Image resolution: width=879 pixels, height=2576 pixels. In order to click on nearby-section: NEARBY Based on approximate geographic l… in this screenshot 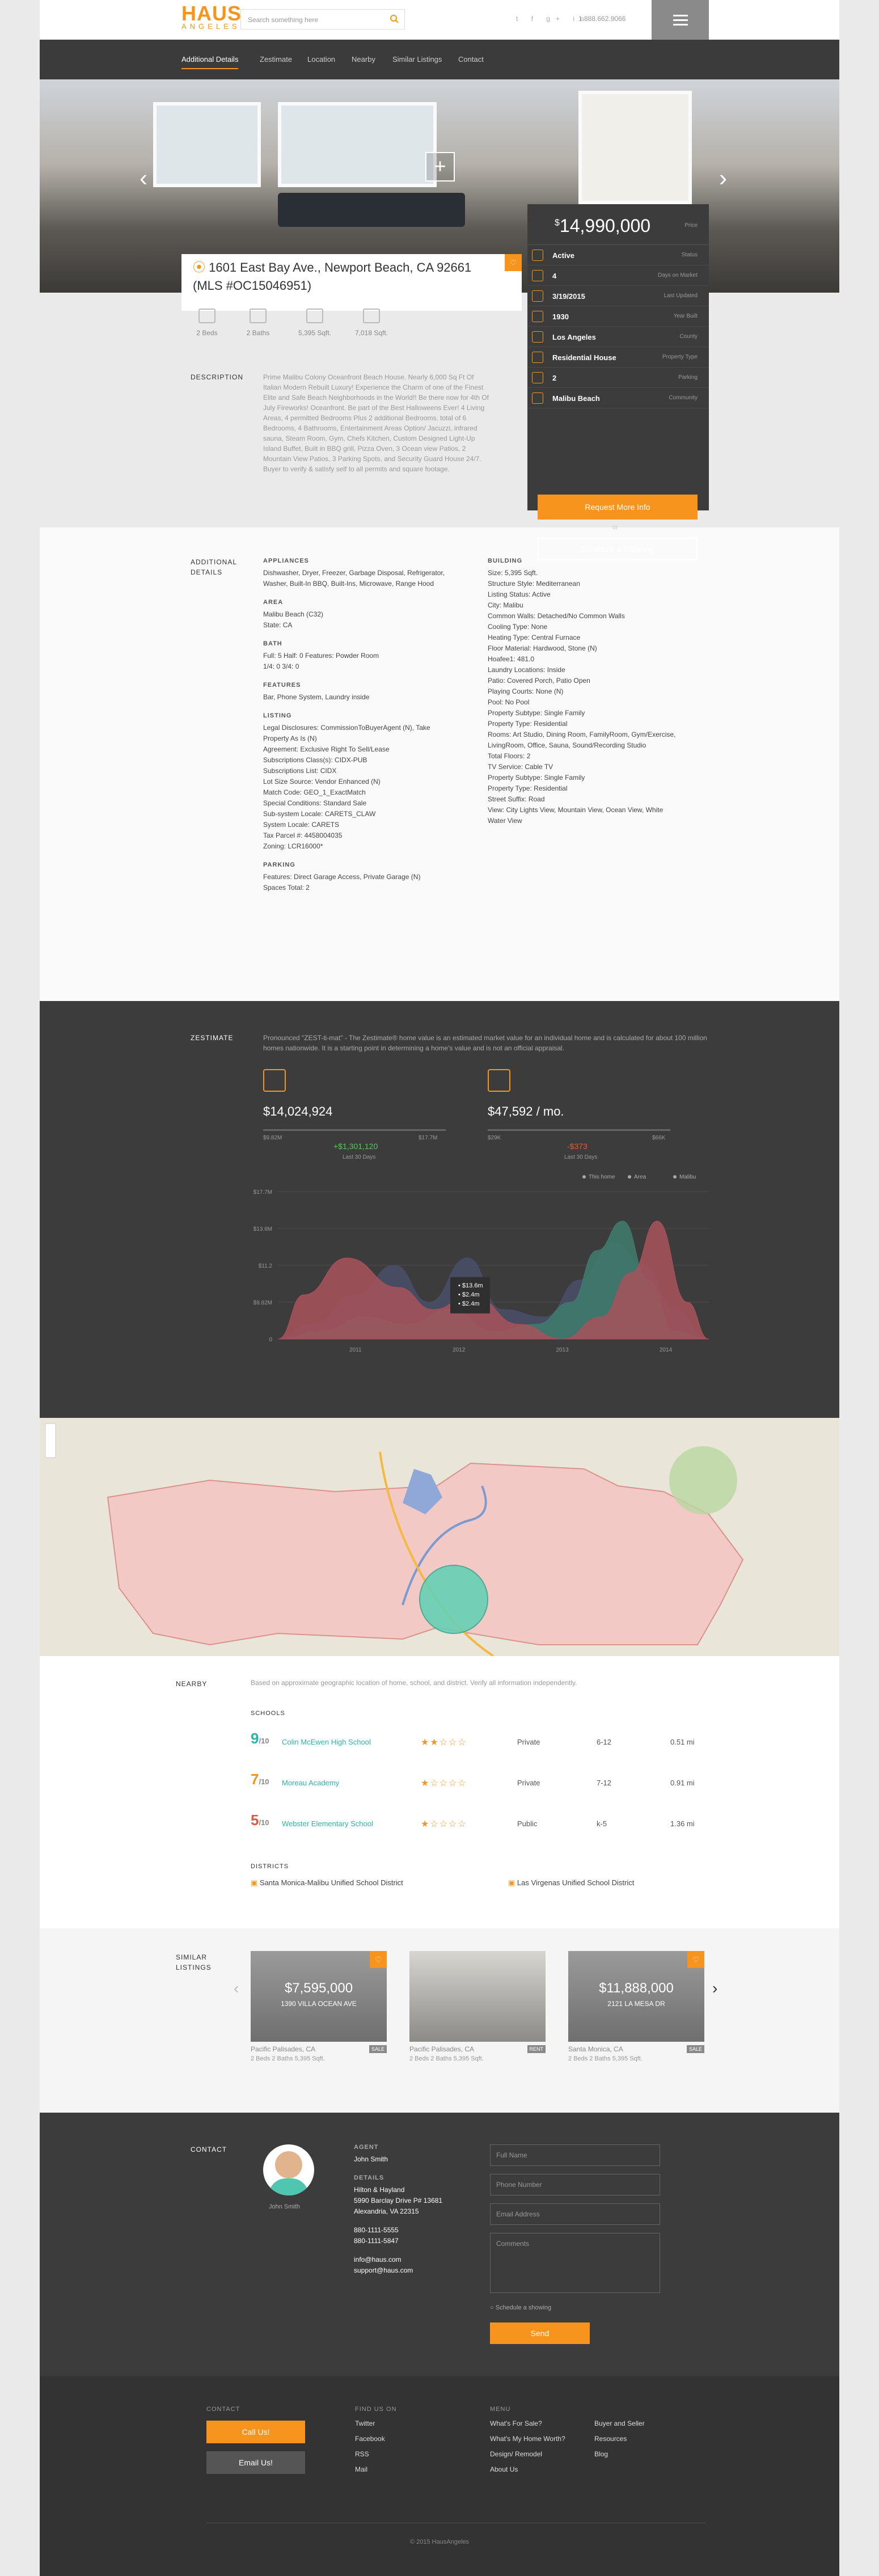, I will do `click(440, 1792)`.